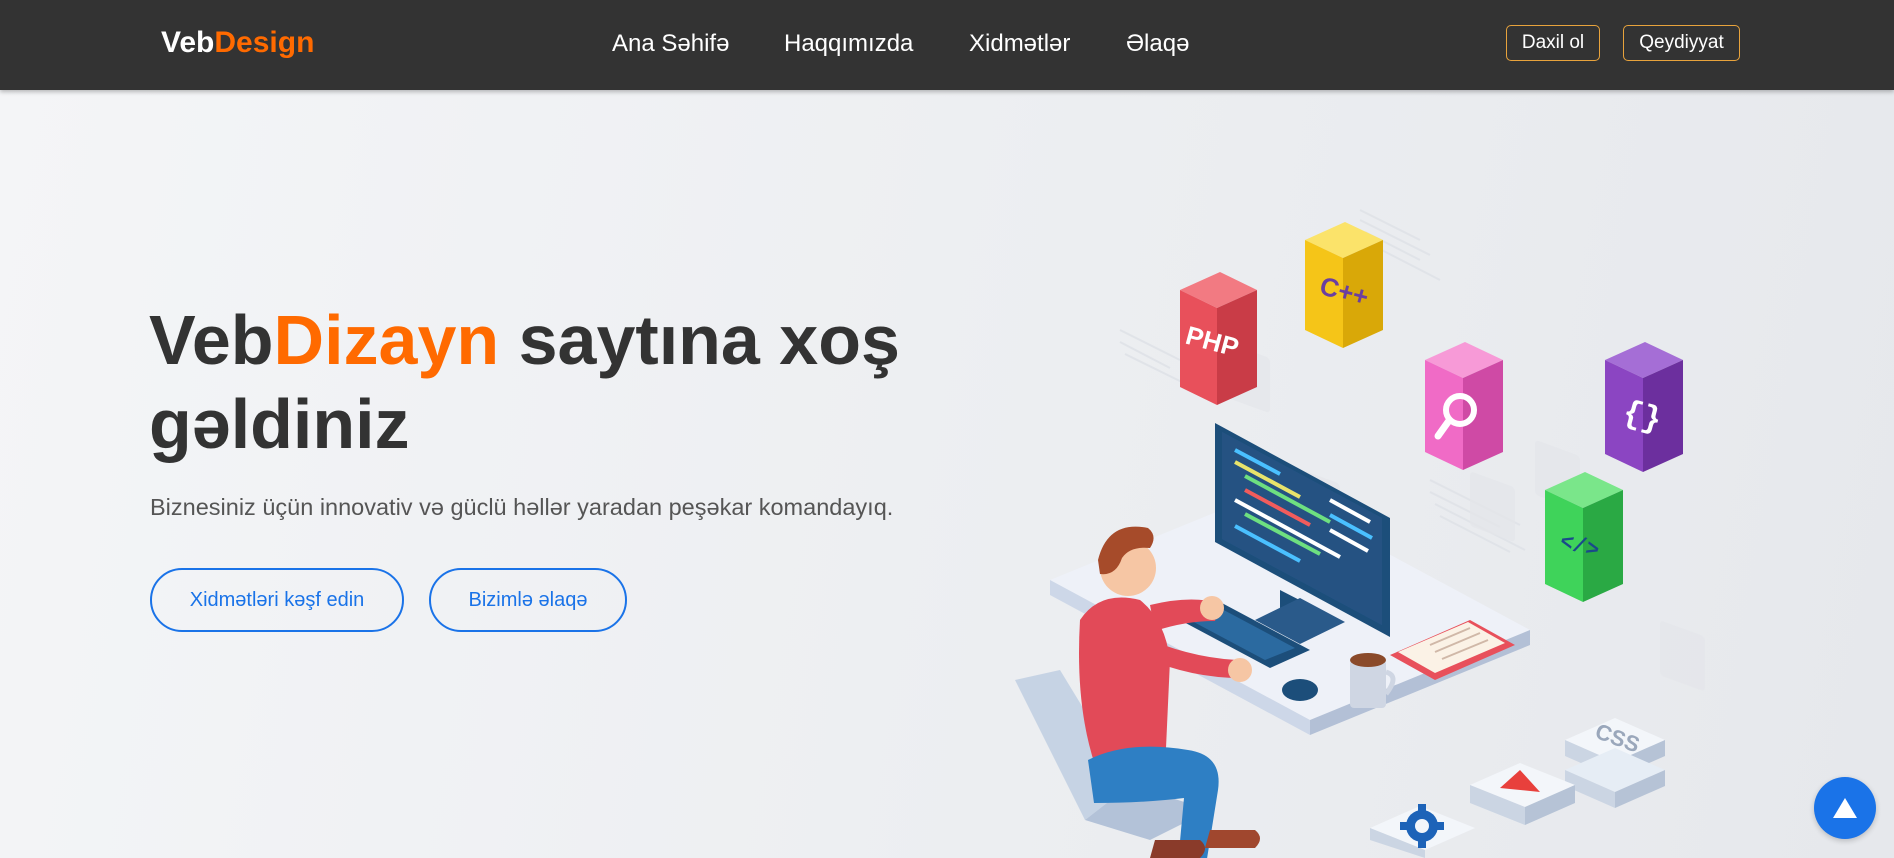 This screenshot has height=858, width=1894. I want to click on search-tile, so click(1464, 406).